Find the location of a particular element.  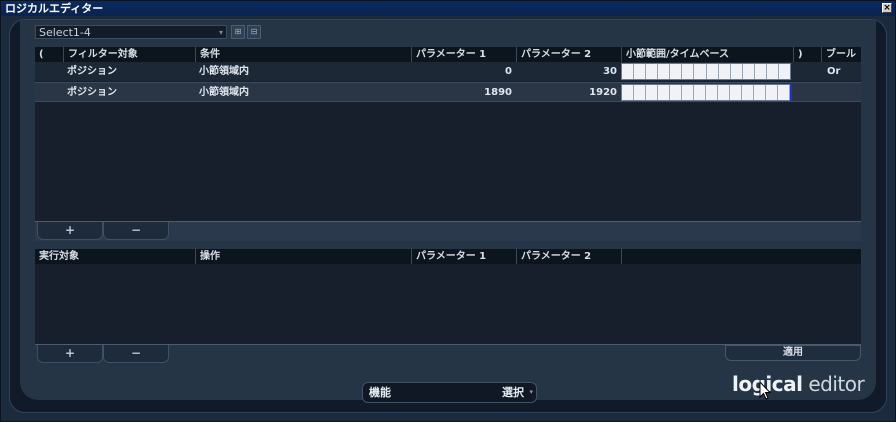

col-action-empty is located at coordinates (741, 256).